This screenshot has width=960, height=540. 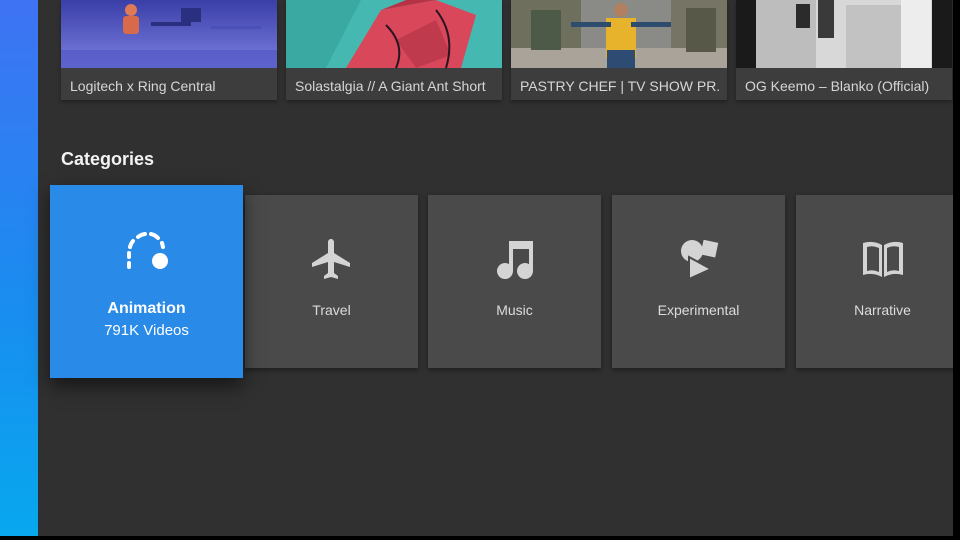 What do you see at coordinates (514, 310) in the screenshot?
I see `category-label: Music` at bounding box center [514, 310].